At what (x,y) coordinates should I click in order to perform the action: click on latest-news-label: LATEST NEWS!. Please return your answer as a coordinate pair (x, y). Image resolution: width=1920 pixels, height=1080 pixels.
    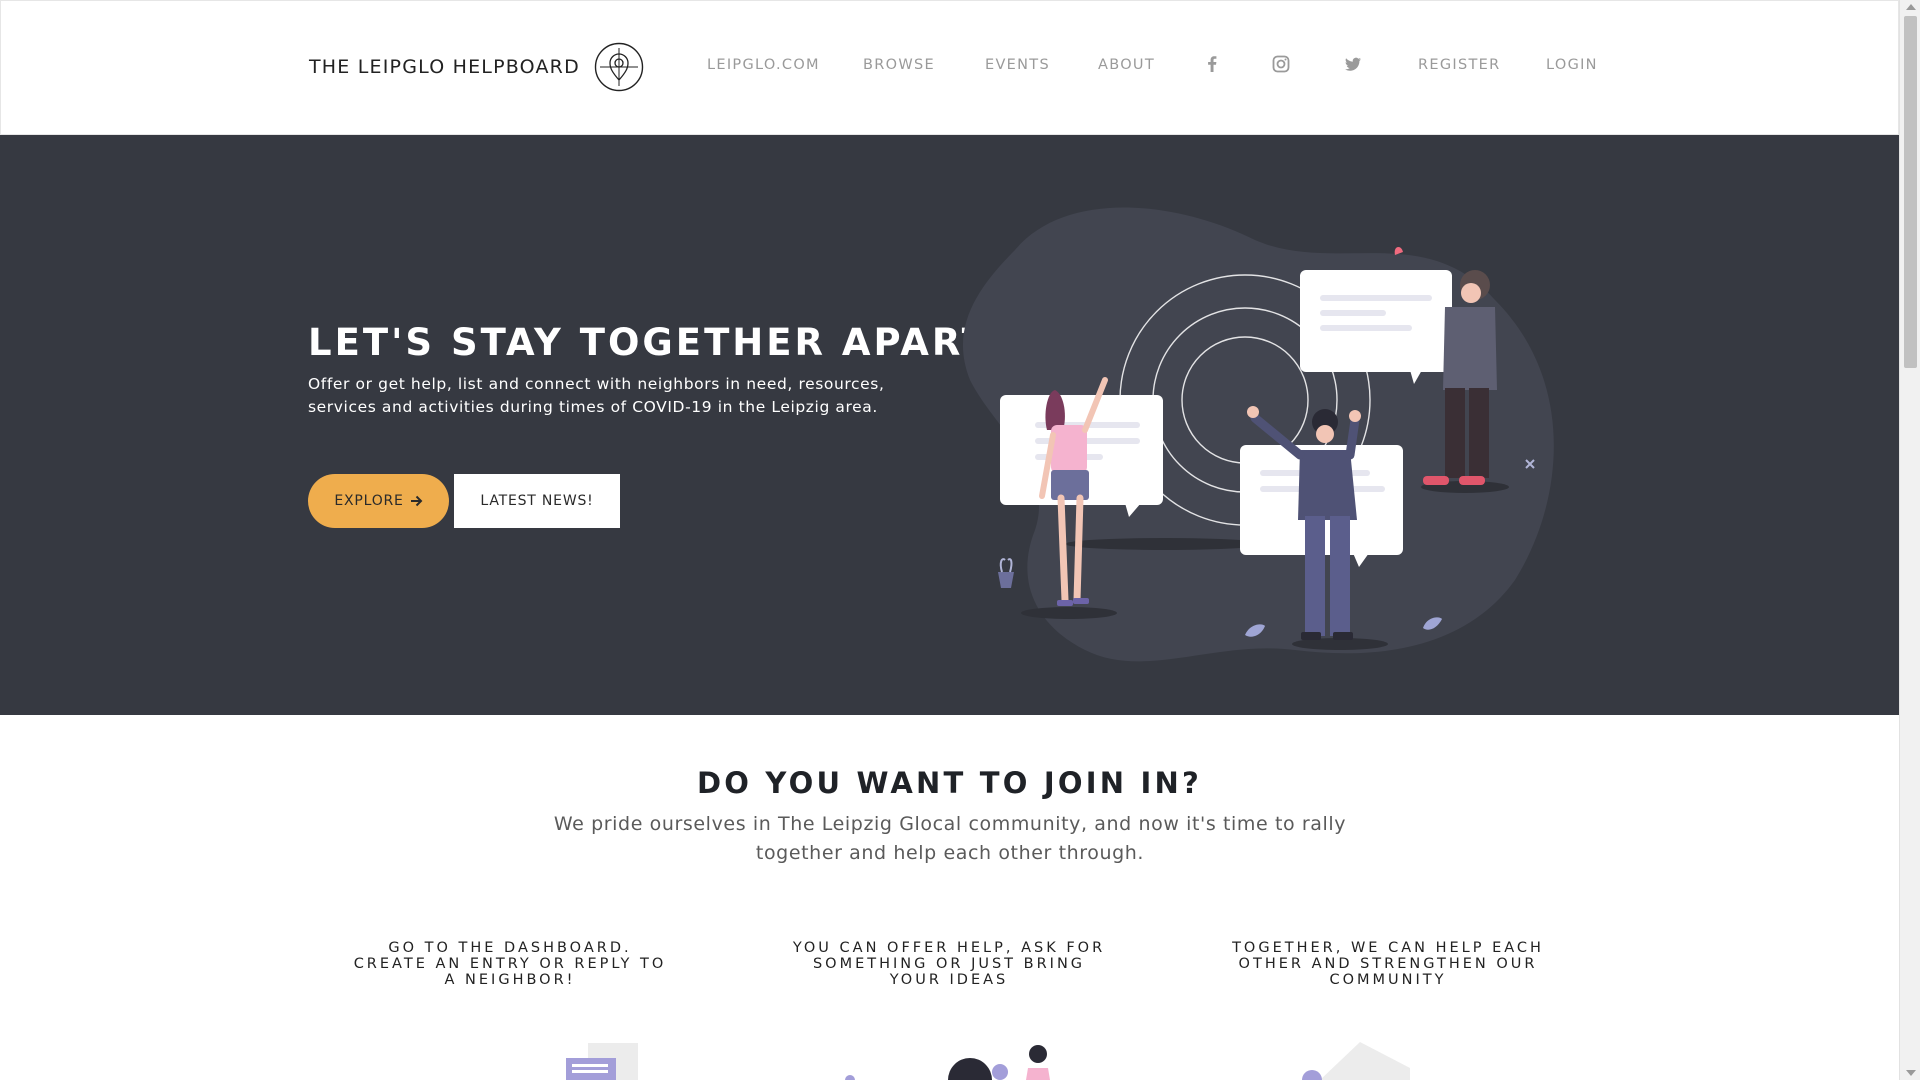
    Looking at the image, I should click on (537, 501).